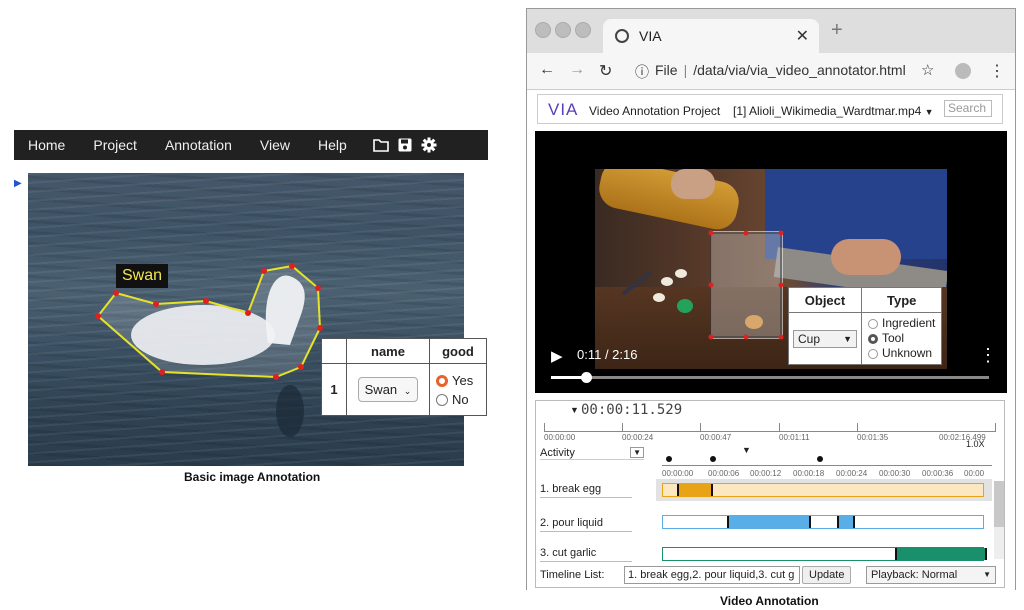  What do you see at coordinates (766, 473) in the screenshot?
I see `zoom-ruler-label: 00:00:12` at bounding box center [766, 473].